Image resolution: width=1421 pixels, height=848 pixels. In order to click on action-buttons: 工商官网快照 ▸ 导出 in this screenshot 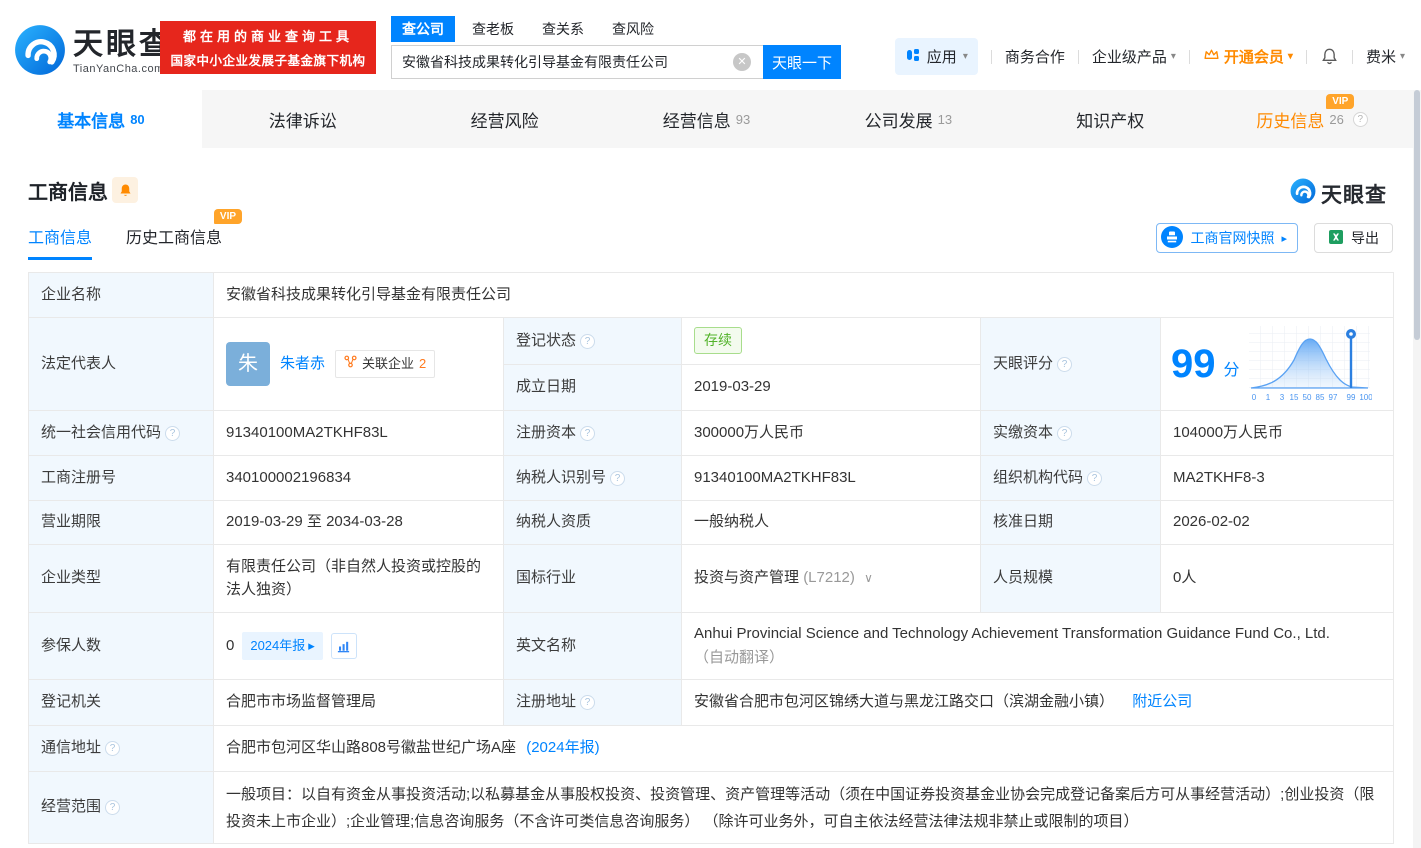, I will do `click(1274, 238)`.